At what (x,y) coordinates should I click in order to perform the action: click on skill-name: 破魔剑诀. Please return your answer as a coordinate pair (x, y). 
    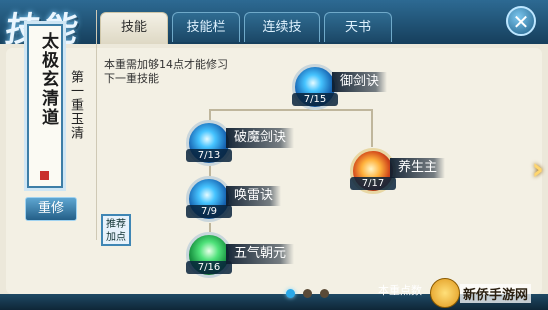
    Looking at the image, I should click on (260, 138).